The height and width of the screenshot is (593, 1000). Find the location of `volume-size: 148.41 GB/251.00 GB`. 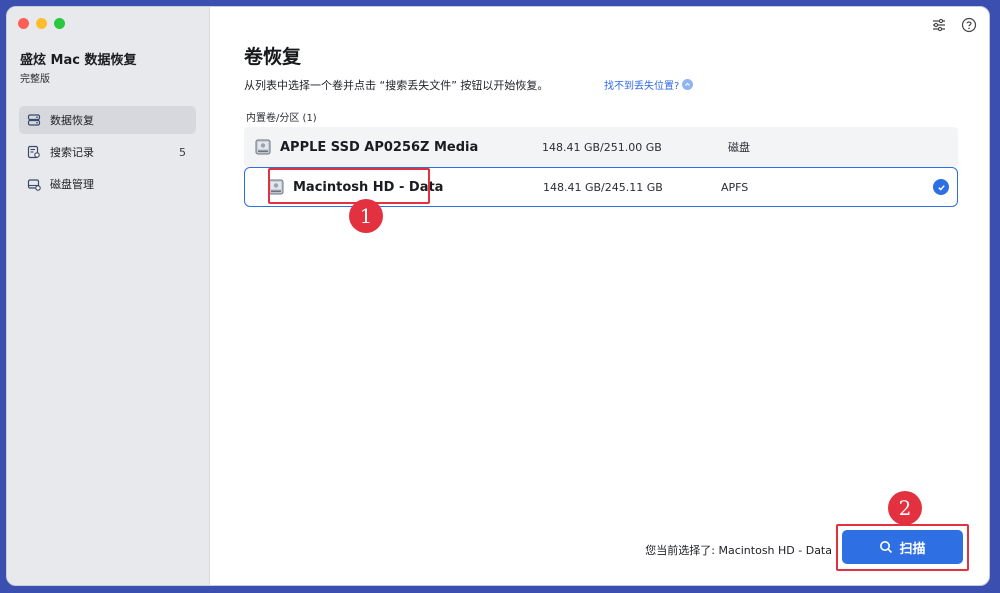

volume-size: 148.41 GB/251.00 GB is located at coordinates (602, 147).